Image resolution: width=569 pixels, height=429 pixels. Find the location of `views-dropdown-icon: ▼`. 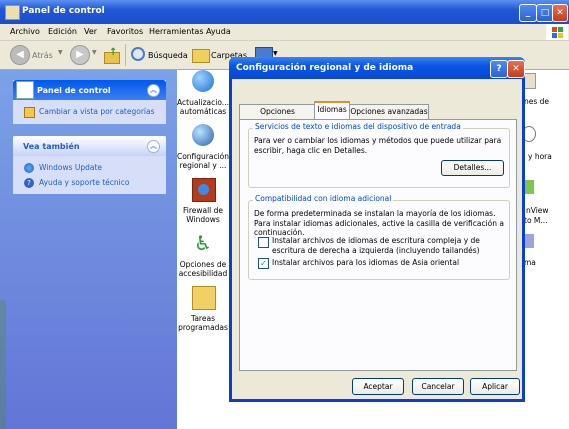

views-dropdown-icon: ▼ is located at coordinates (275, 53).